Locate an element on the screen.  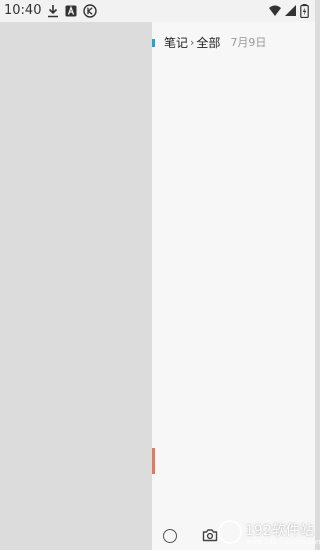
text-box-icon is located at coordinates (71, 11).